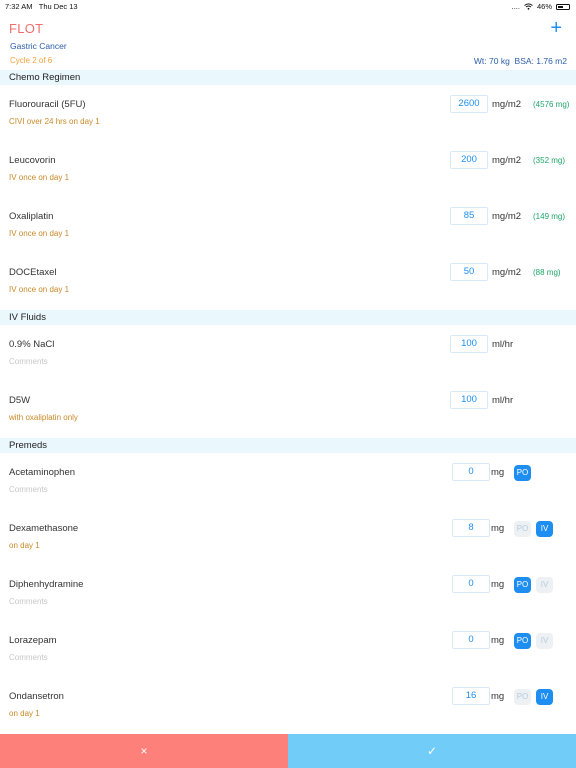 The width and height of the screenshot is (576, 768). I want to click on section-chemo-regimen: Chemo Regimen, so click(288, 77).